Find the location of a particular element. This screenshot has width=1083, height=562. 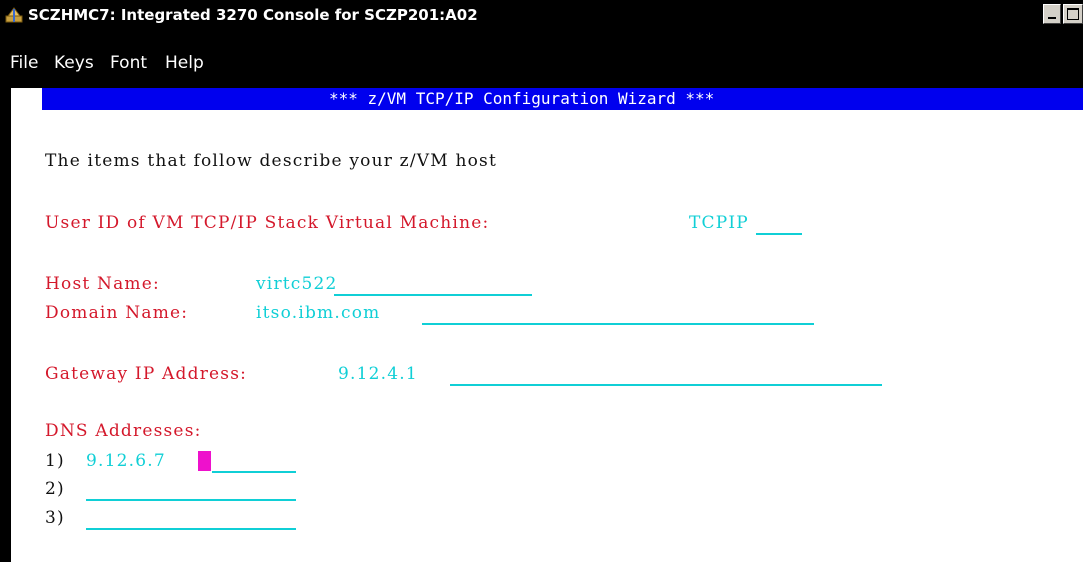

app-icon is located at coordinates (14, 15).